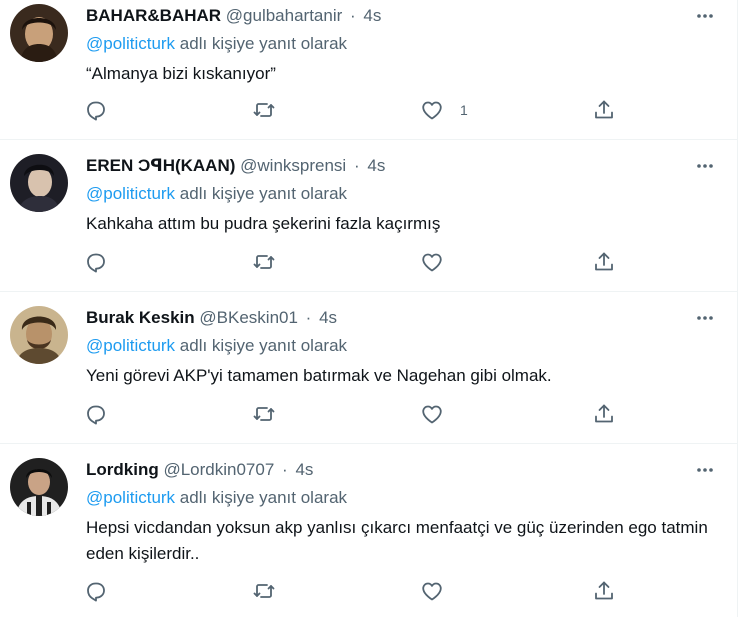  Describe the element at coordinates (218, 469) in the screenshot. I see `user-handle: @Lordkin0707` at that location.